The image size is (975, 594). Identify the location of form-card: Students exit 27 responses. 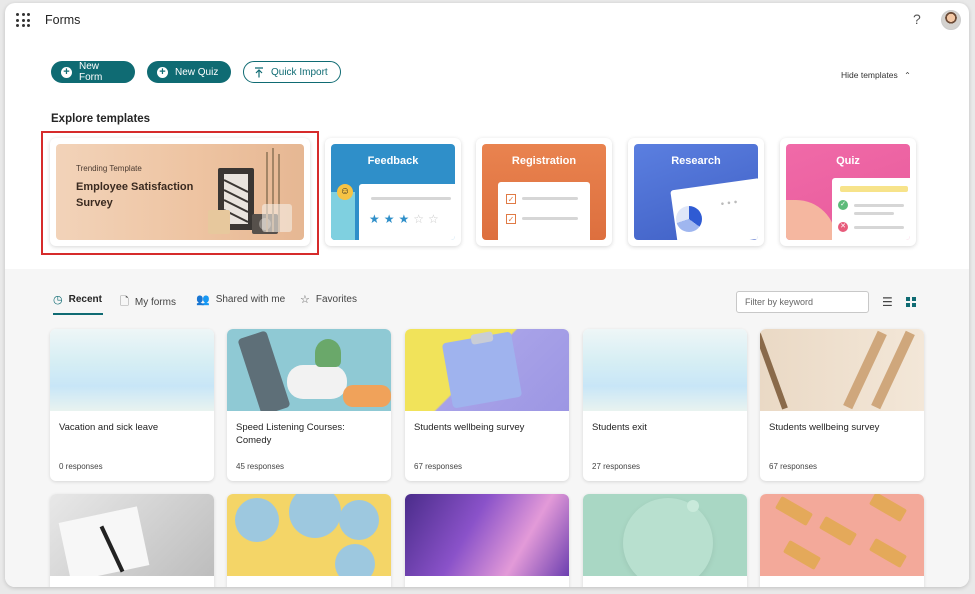
(665, 405).